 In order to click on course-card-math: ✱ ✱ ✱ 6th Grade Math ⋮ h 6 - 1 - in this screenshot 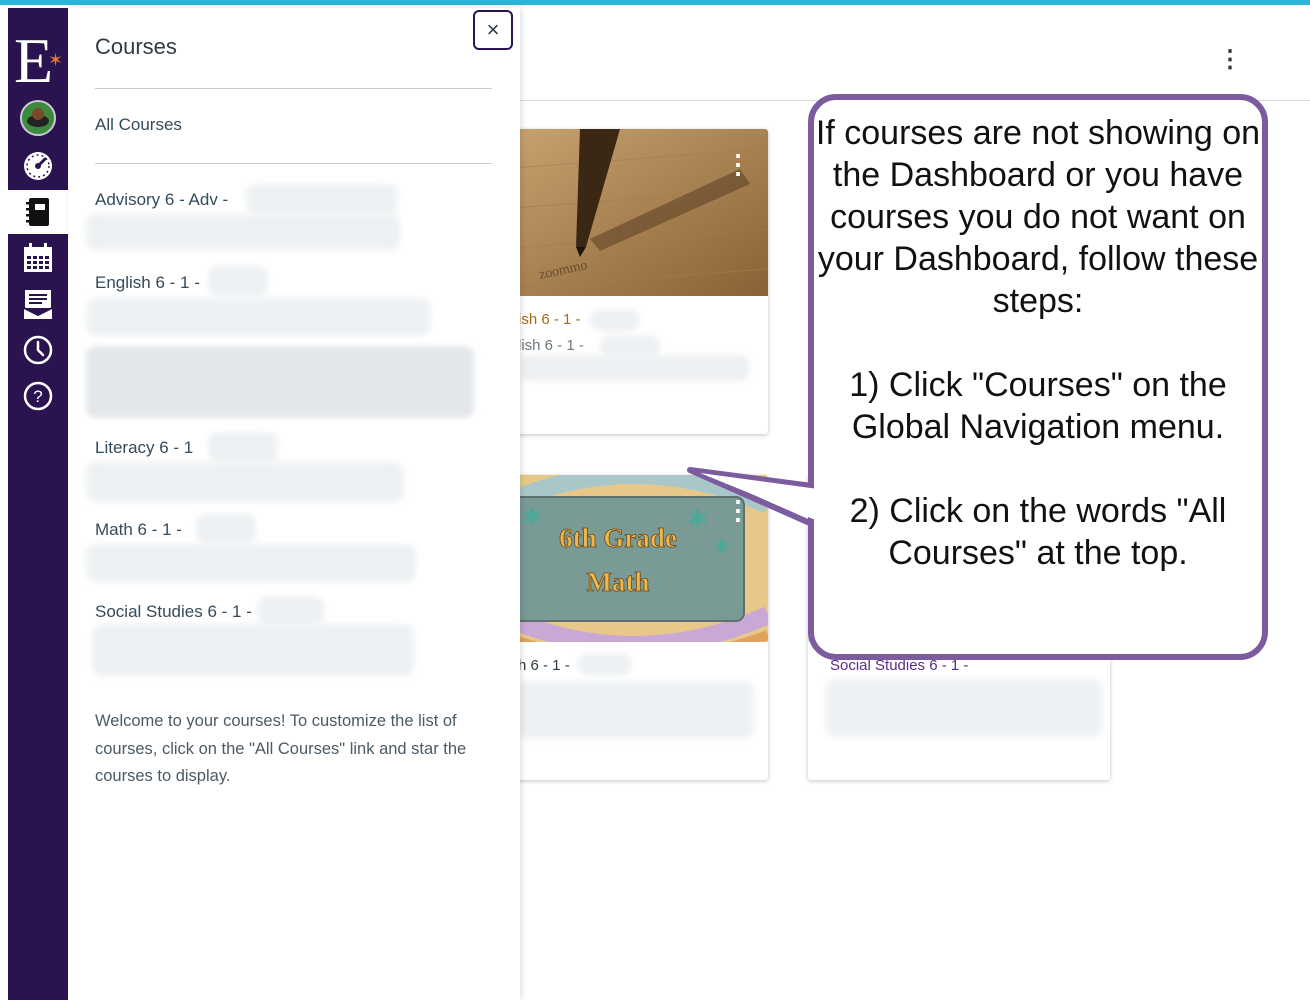, I will do `click(634, 627)`.